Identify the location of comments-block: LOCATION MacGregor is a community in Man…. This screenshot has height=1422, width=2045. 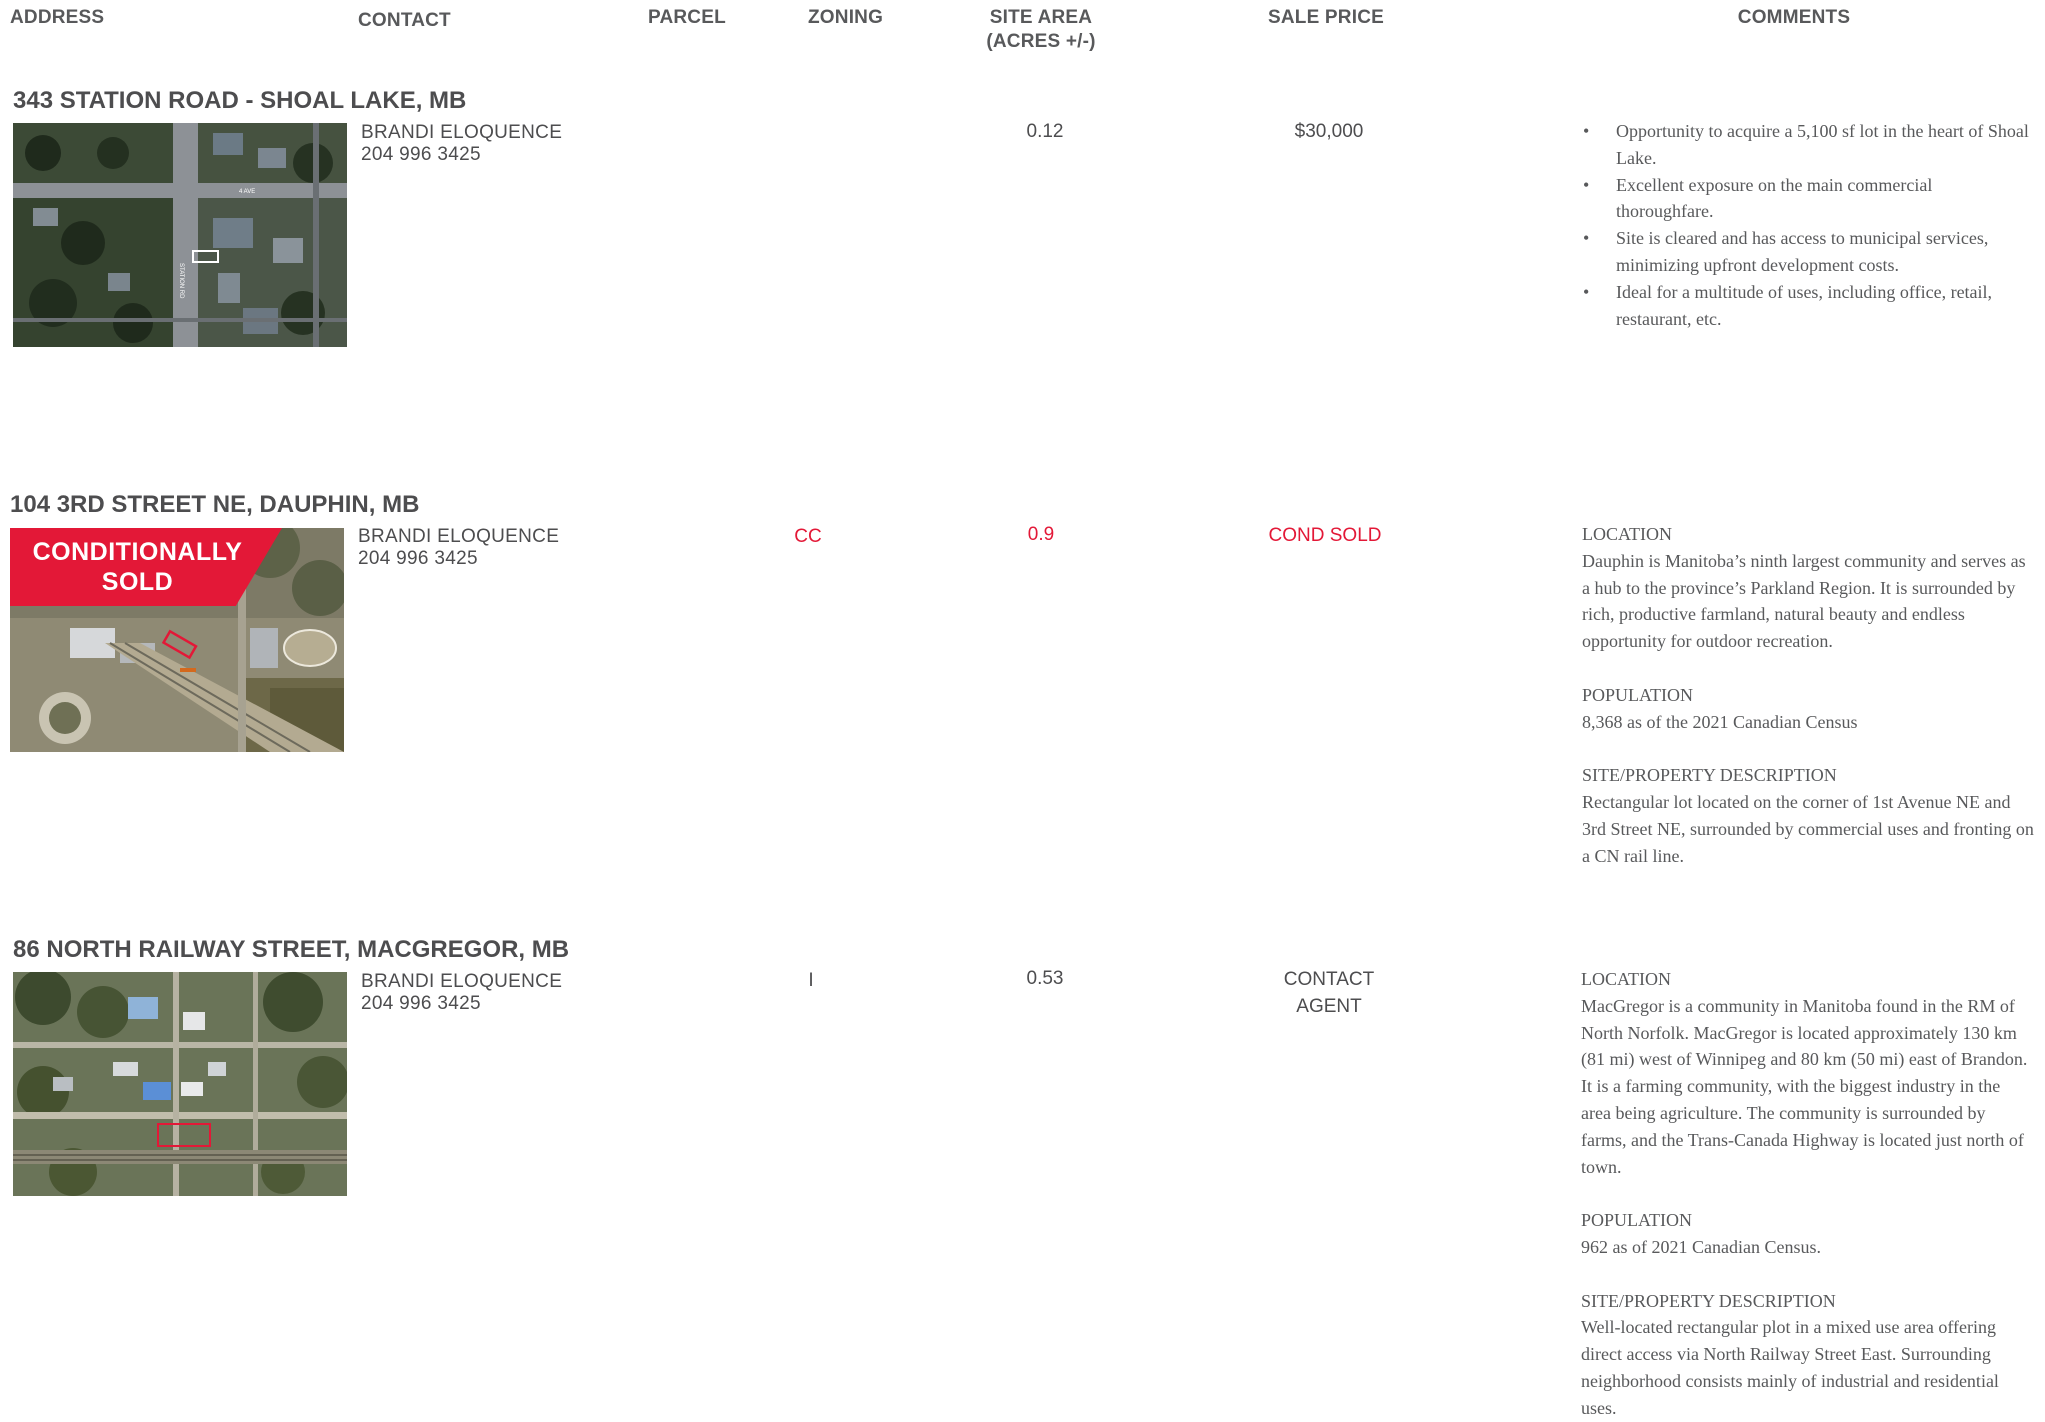
(1807, 1194).